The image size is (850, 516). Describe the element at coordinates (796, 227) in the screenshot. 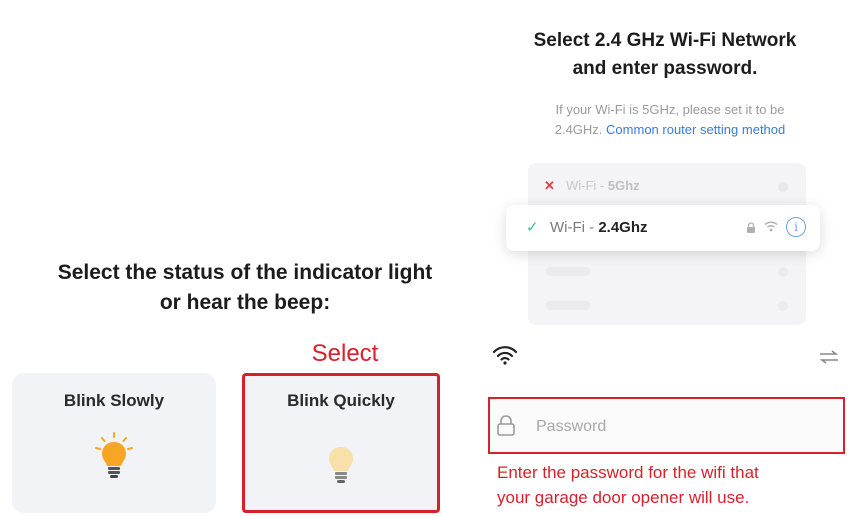

I see `info-icon: i` at that location.